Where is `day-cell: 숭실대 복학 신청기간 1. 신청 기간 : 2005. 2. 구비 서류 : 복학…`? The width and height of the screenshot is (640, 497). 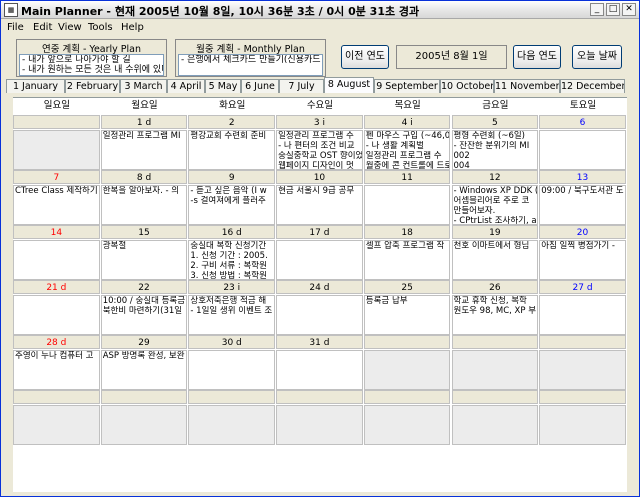 day-cell: 숭실대 복학 신청기간 1. 신청 기간 : 2005. 2. 구비 서류 : 복학… is located at coordinates (232, 260).